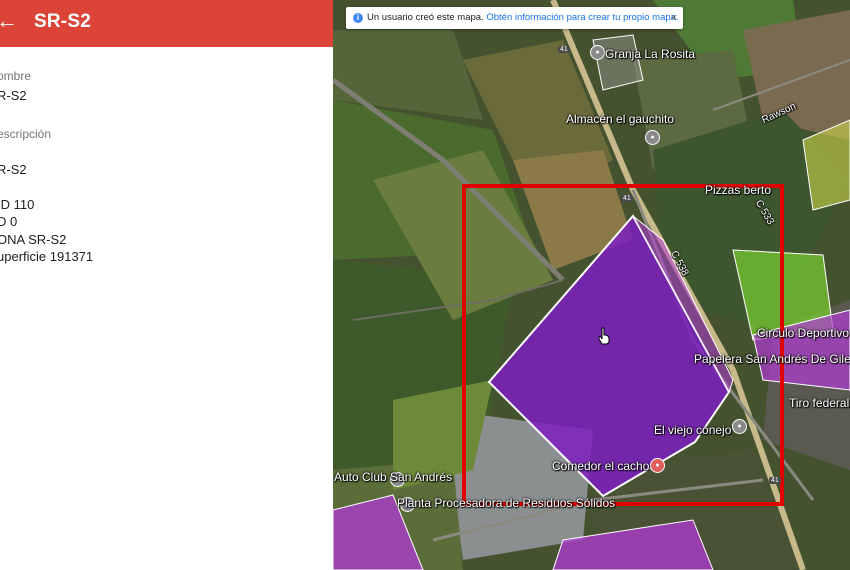  I want to click on arrow-left-icon: ←, so click(9, 20).